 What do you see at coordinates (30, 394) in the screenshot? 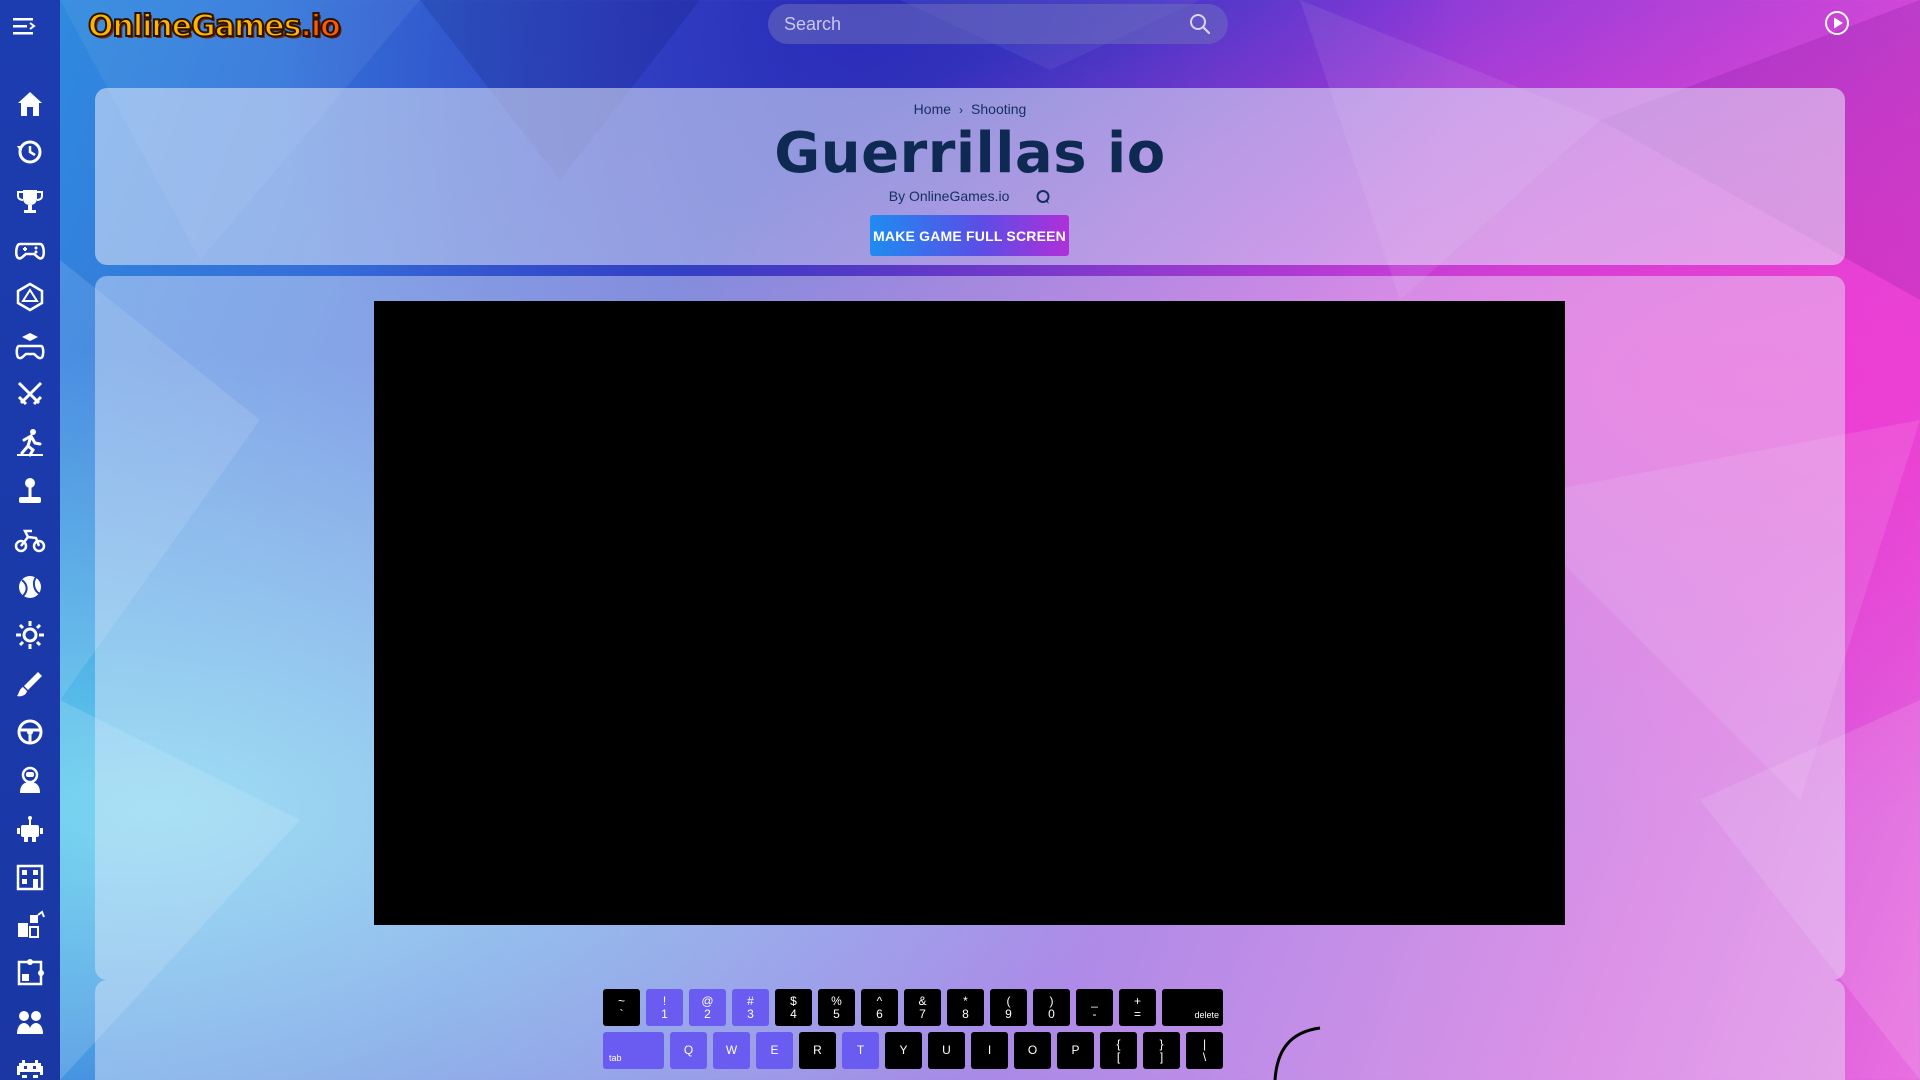
I see `sidebar-item-crossed-swords` at bounding box center [30, 394].